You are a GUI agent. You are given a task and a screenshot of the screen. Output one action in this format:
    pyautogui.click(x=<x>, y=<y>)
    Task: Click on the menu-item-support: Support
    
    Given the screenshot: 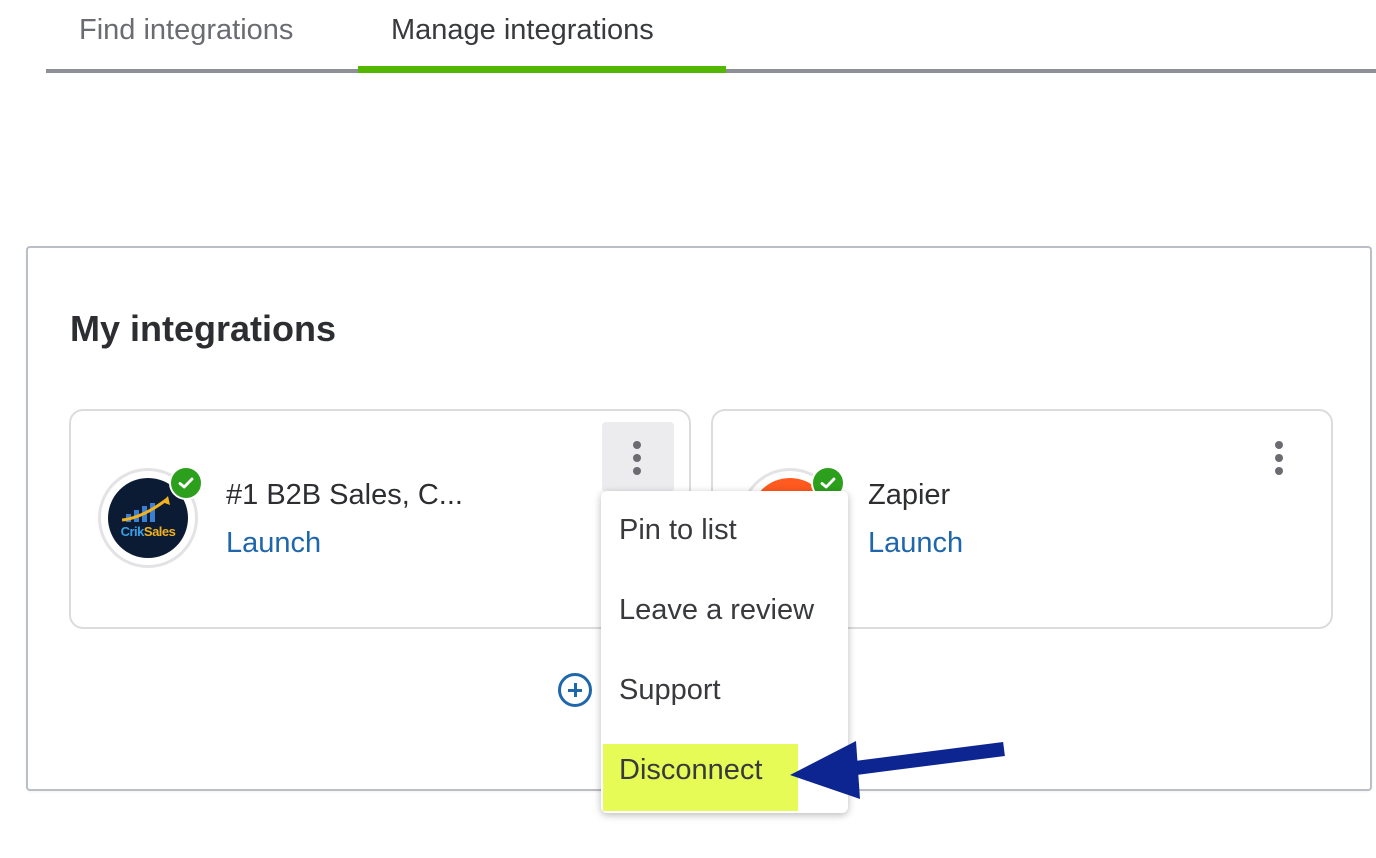 What is the action you would take?
    pyautogui.click(x=724, y=692)
    